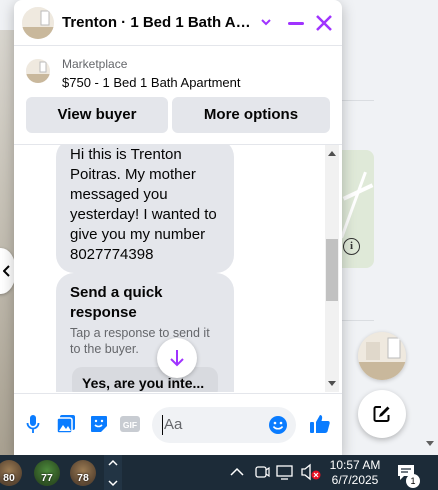 The height and width of the screenshot is (490, 438). I want to click on photo-icon, so click(66, 424).